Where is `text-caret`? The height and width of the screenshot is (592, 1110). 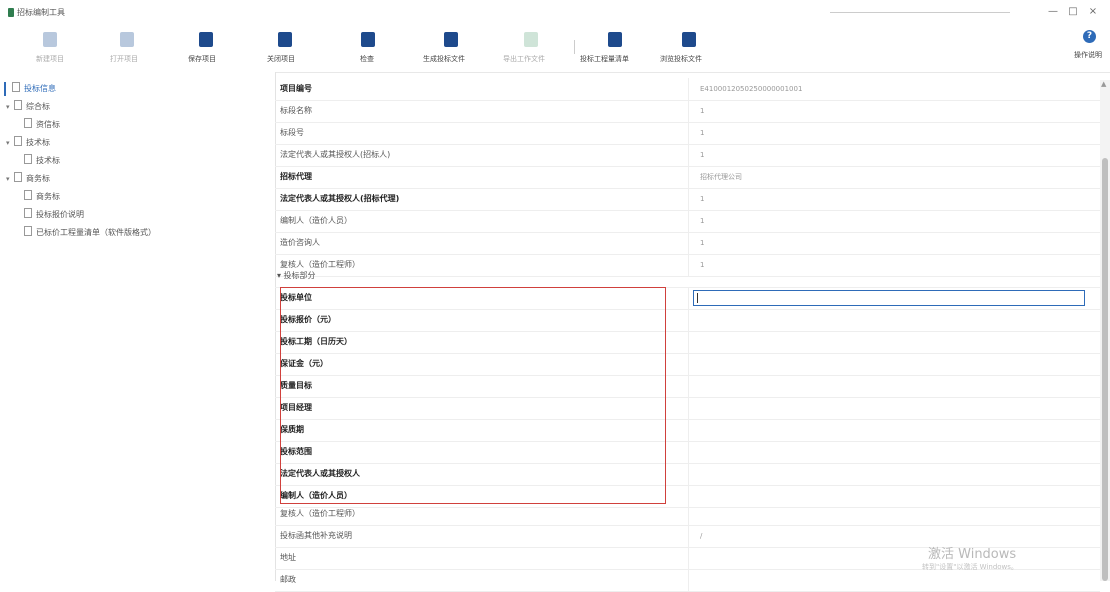 text-caret is located at coordinates (697, 298).